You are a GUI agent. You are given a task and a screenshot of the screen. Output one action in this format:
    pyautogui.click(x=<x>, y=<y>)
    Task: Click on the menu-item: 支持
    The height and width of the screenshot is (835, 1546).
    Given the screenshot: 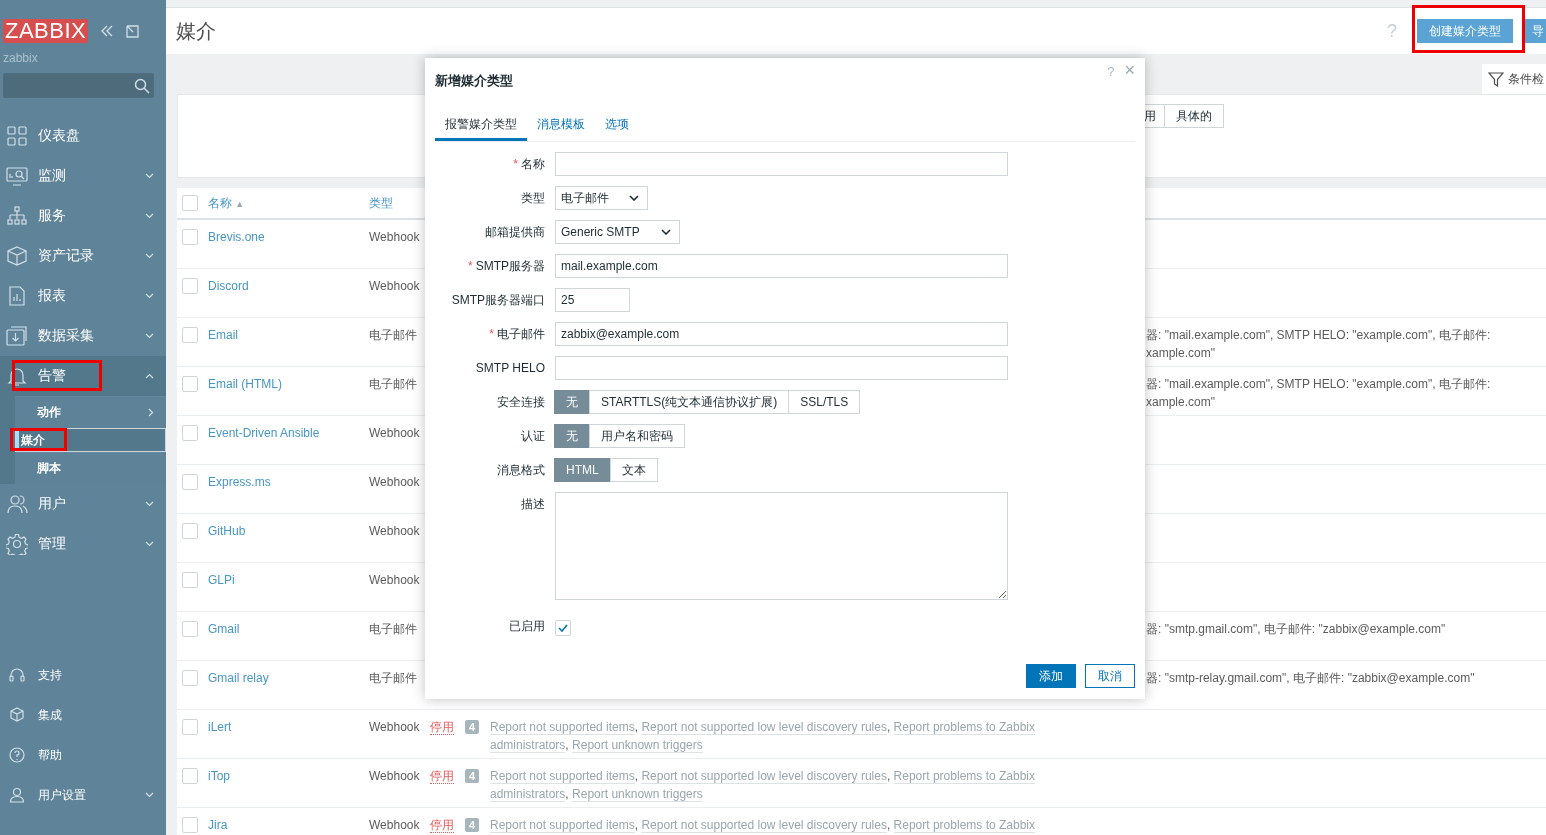 What is the action you would take?
    pyautogui.click(x=83, y=675)
    